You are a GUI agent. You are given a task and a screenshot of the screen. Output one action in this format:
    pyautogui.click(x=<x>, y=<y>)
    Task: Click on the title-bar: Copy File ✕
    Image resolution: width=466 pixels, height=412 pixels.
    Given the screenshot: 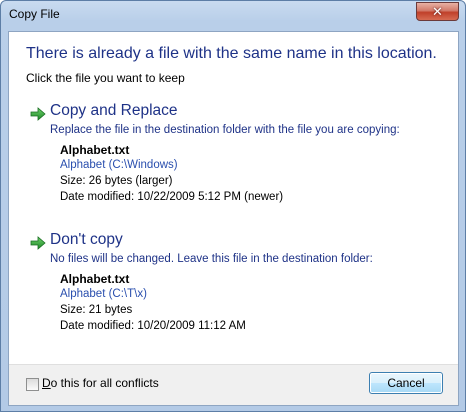 What is the action you would take?
    pyautogui.click(x=233, y=16)
    